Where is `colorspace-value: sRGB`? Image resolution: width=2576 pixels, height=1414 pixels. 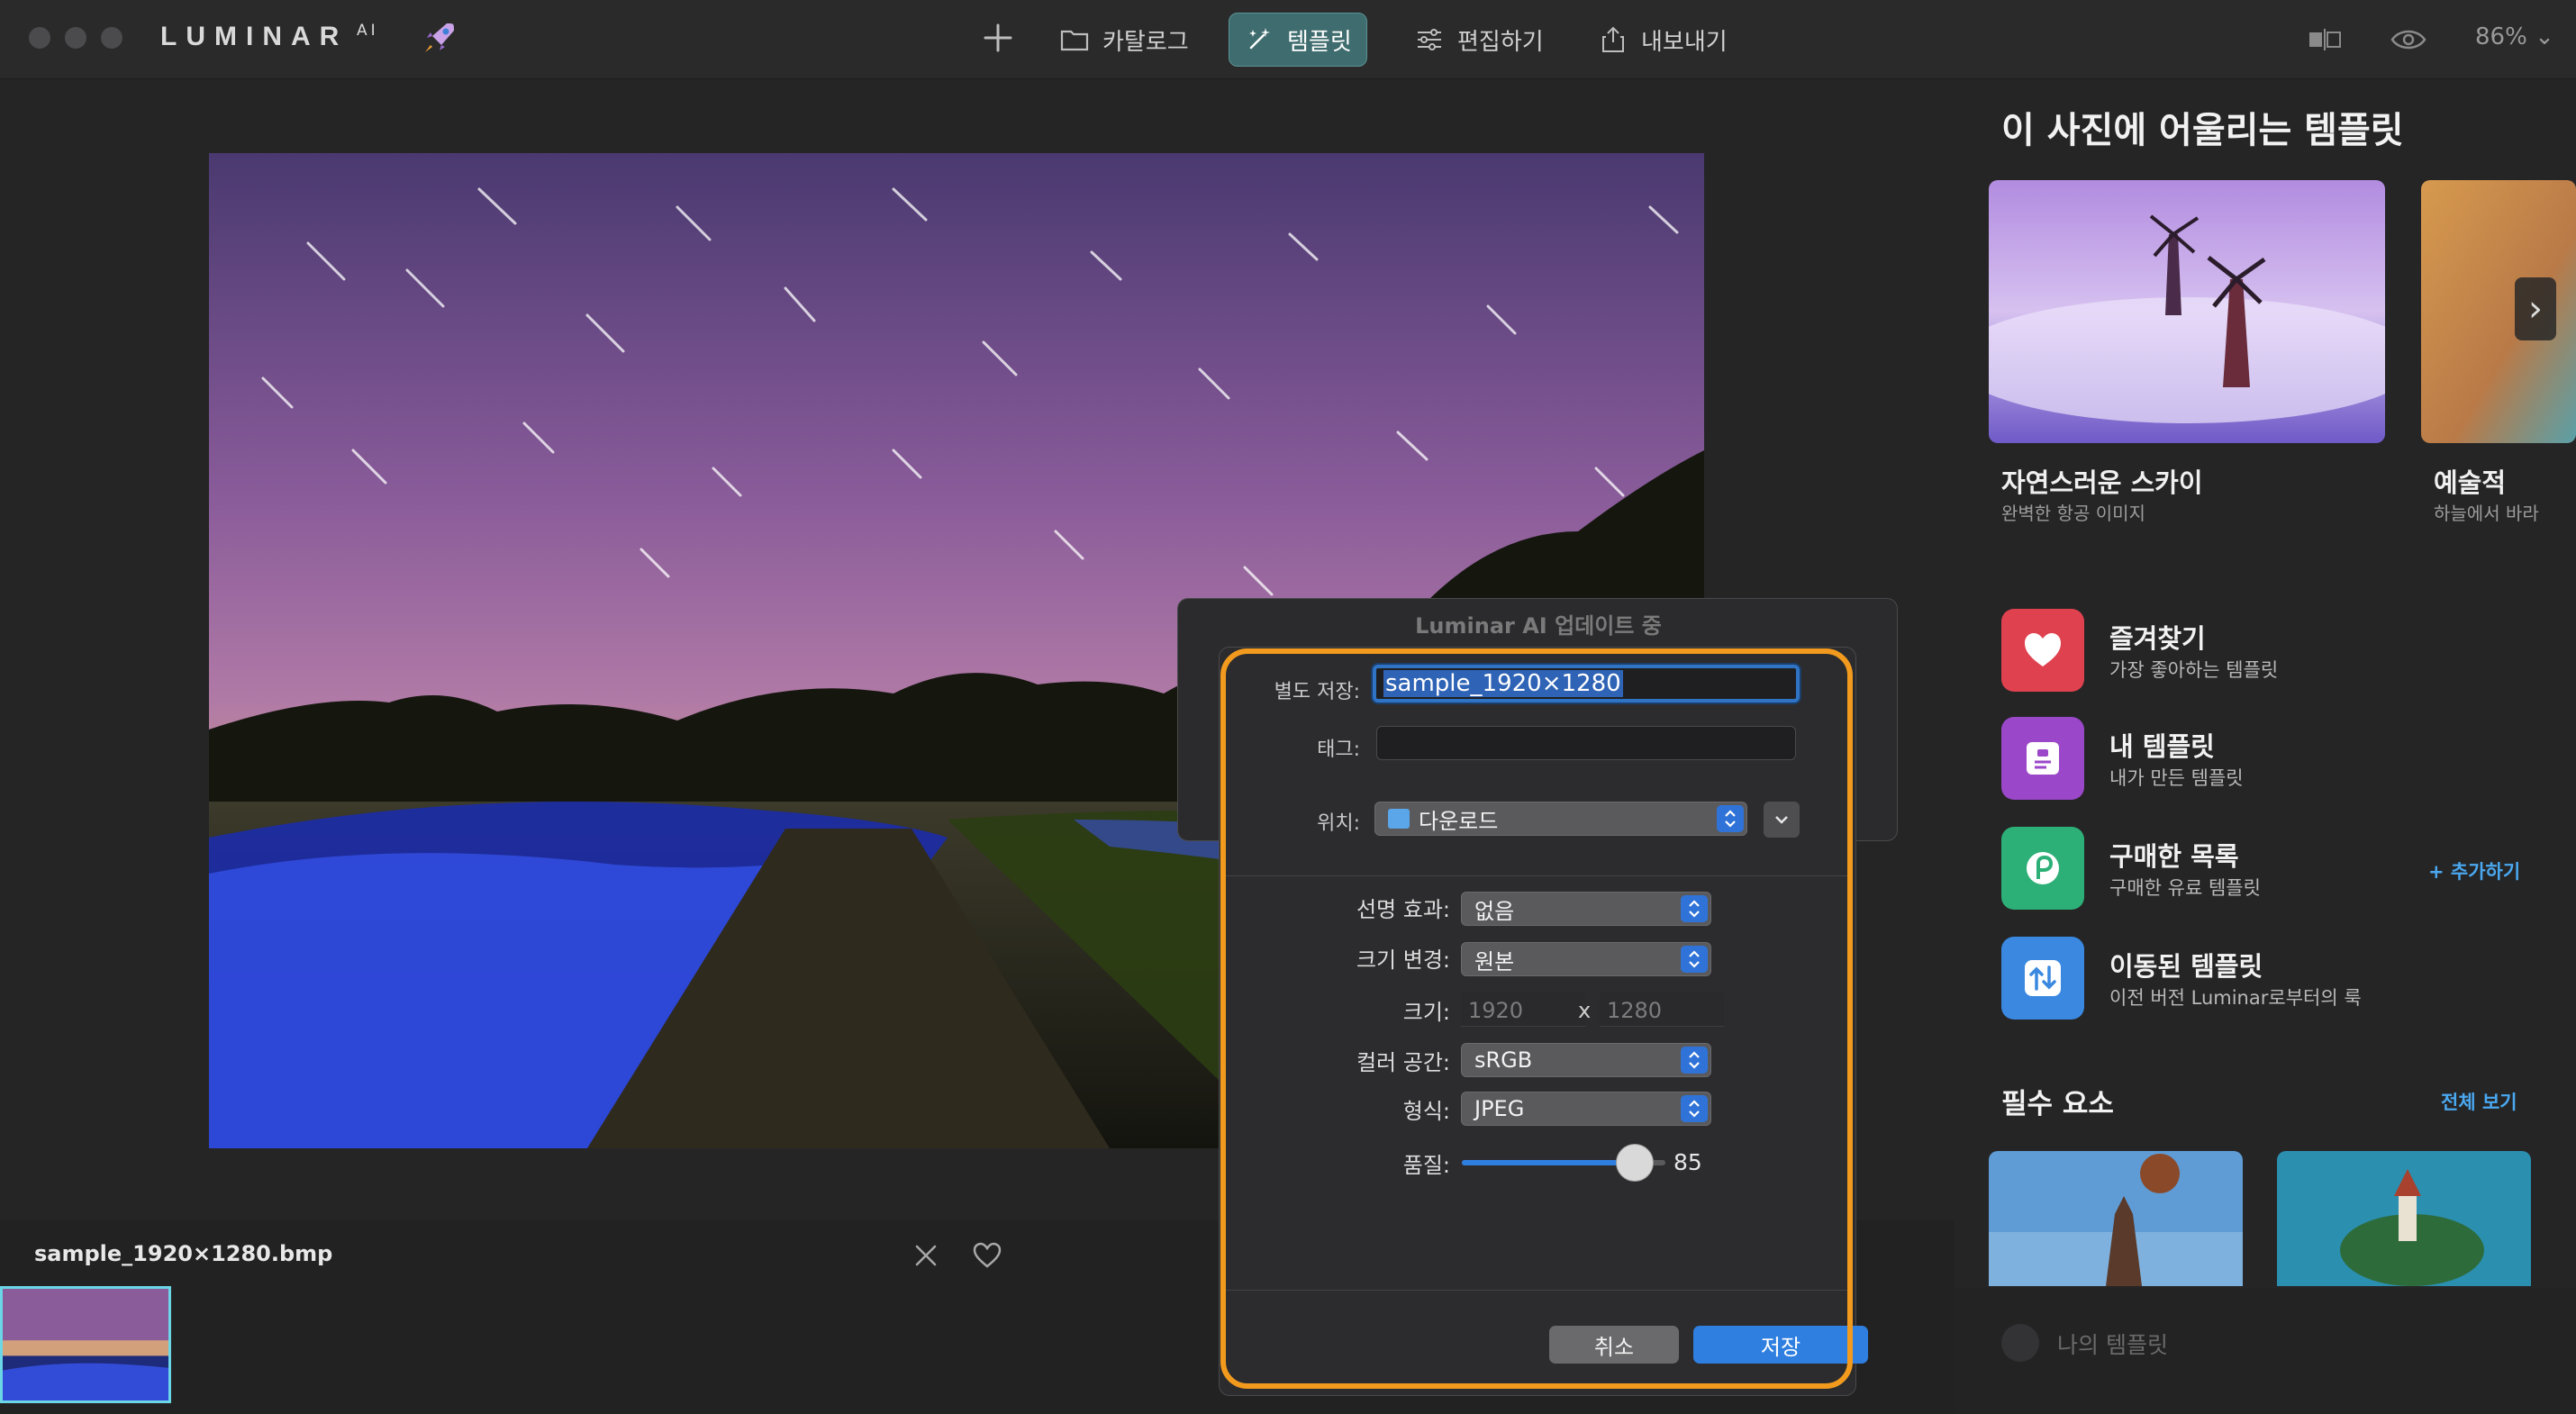
colorspace-value: sRGB is located at coordinates (1503, 1060).